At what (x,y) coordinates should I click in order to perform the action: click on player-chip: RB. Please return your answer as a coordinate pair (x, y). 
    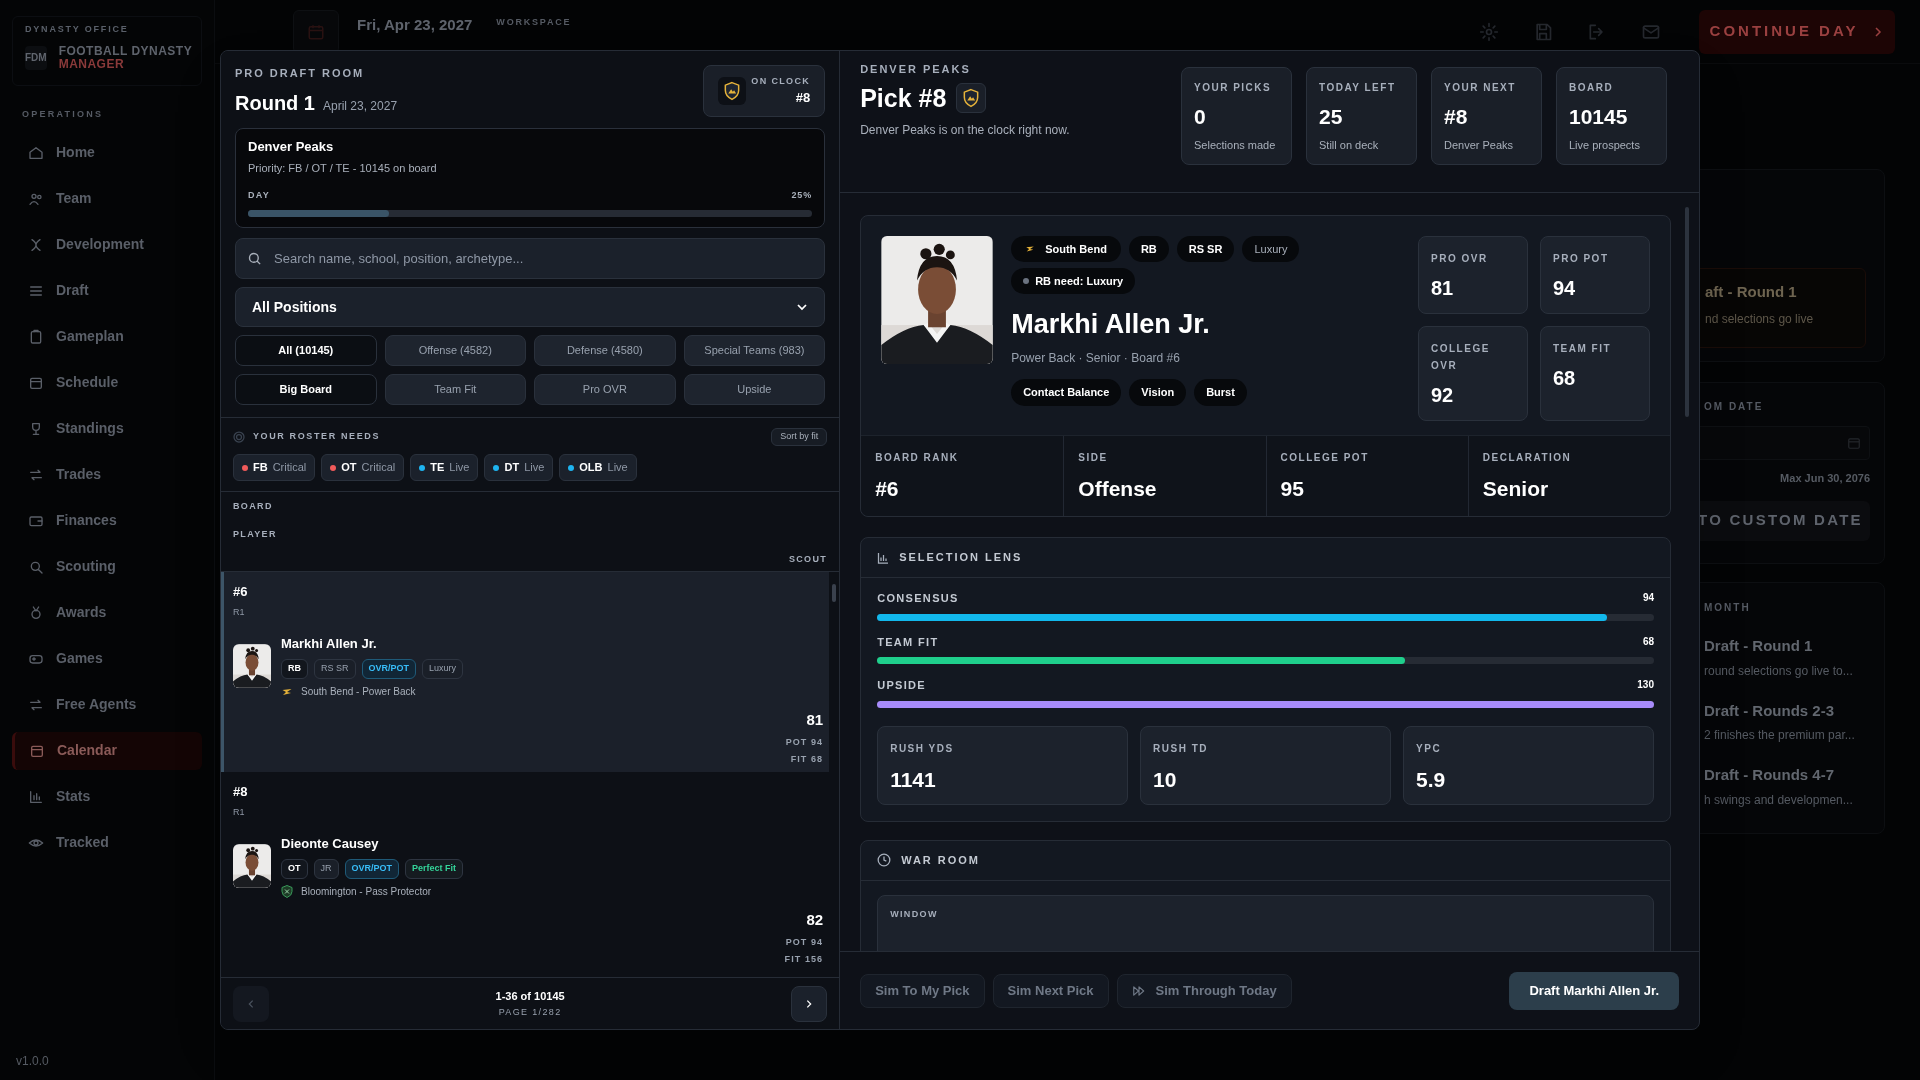
    Looking at the image, I should click on (1148, 249).